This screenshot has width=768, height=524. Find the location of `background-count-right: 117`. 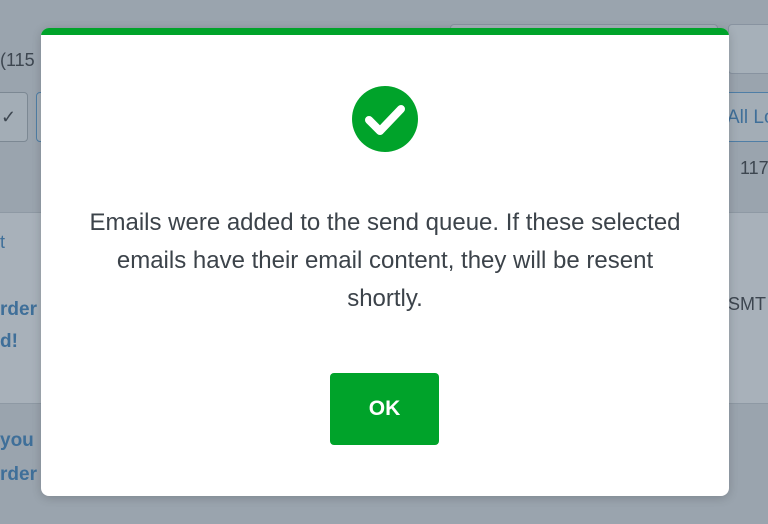

background-count-right: 117 is located at coordinates (754, 168).